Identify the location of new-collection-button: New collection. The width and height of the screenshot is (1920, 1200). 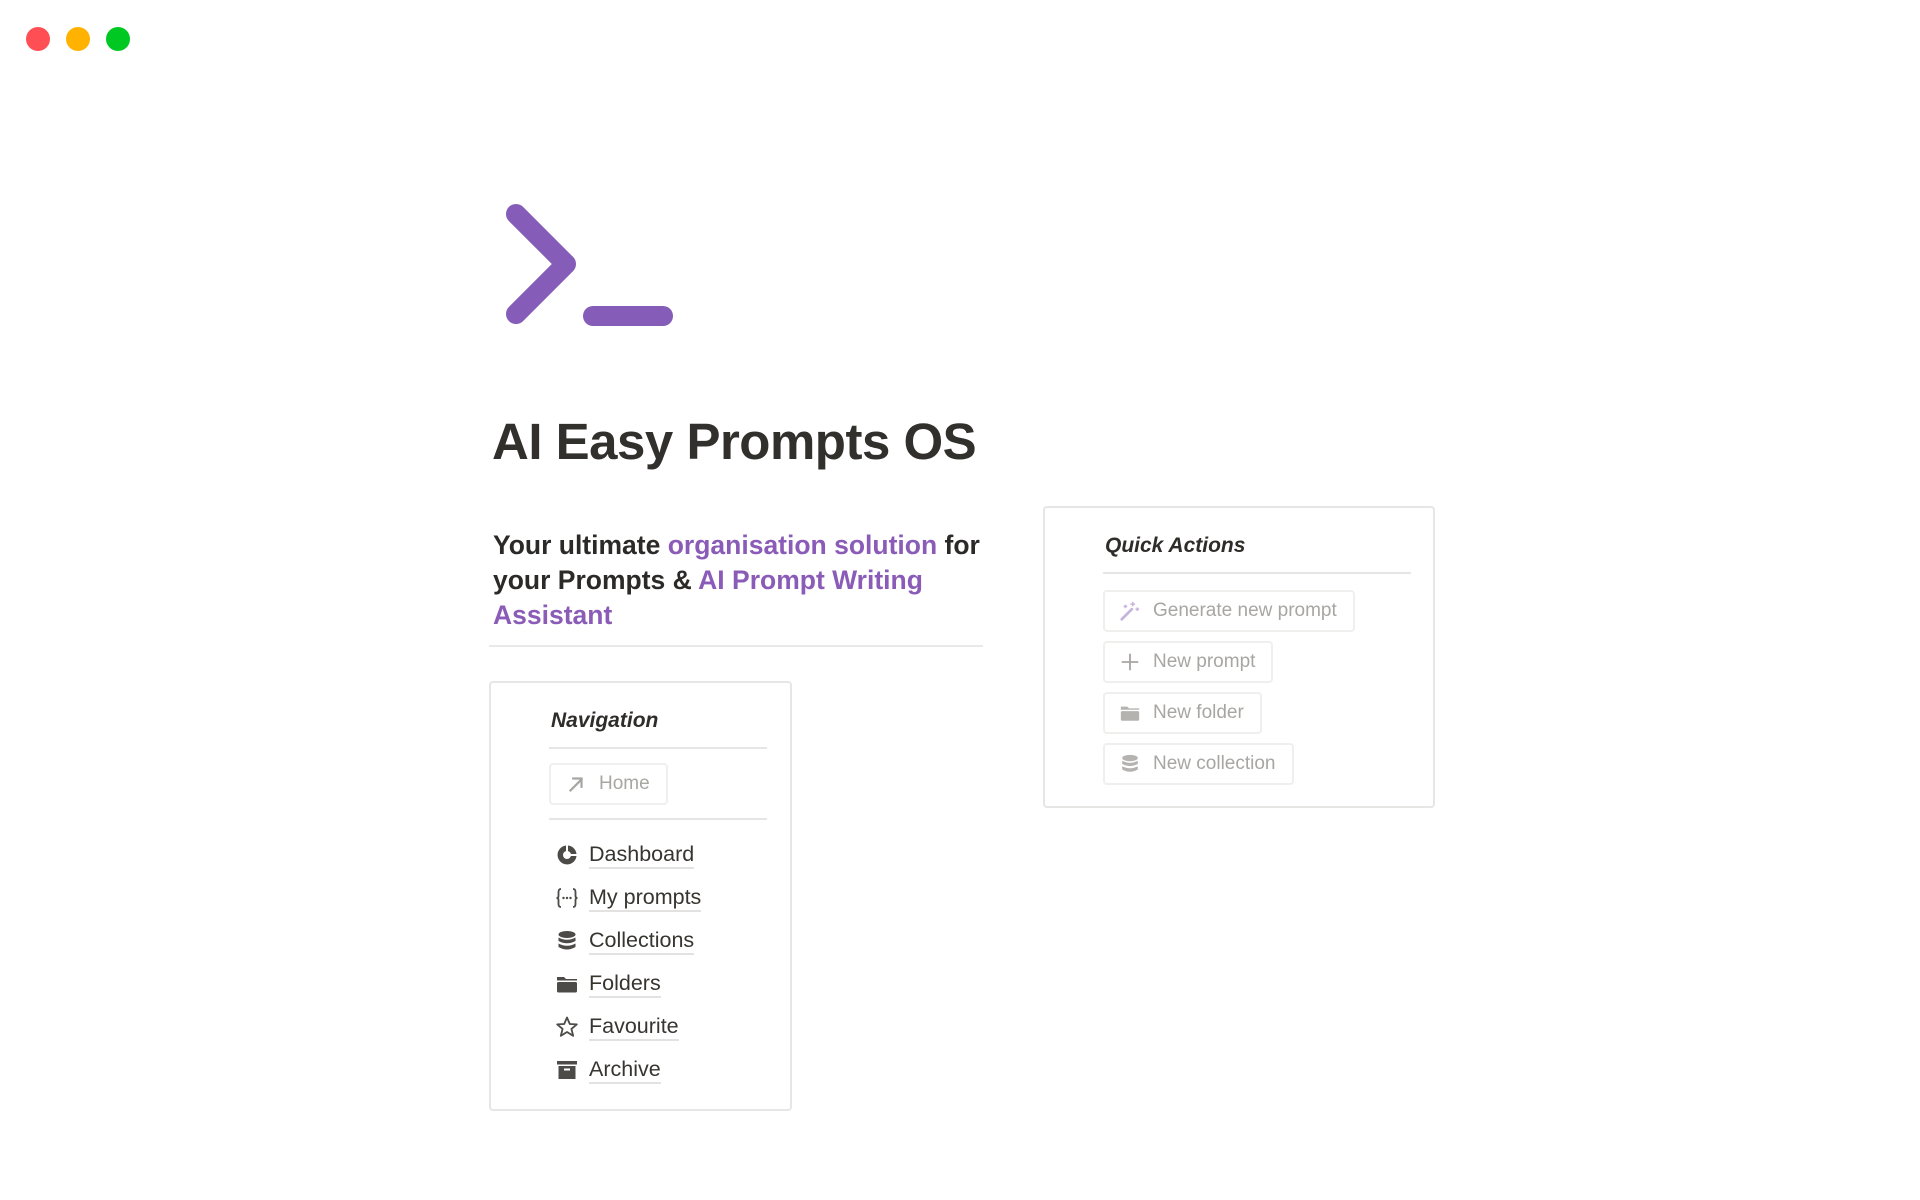
(1198, 764).